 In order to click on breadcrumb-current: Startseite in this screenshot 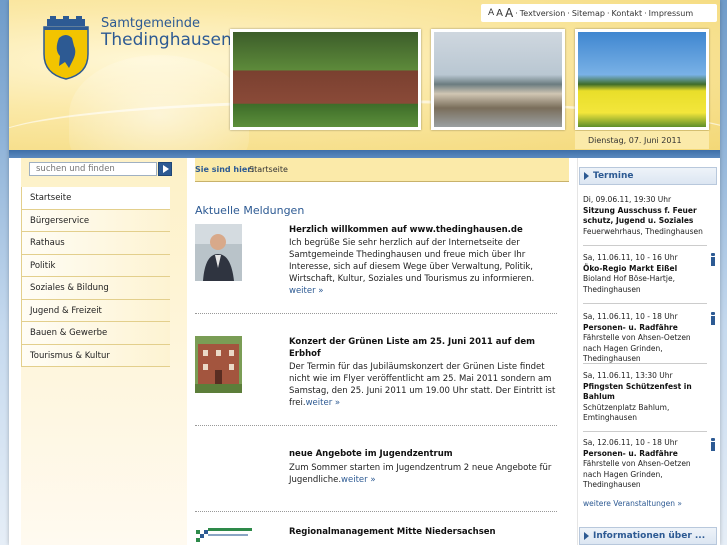, I will do `click(268, 169)`.